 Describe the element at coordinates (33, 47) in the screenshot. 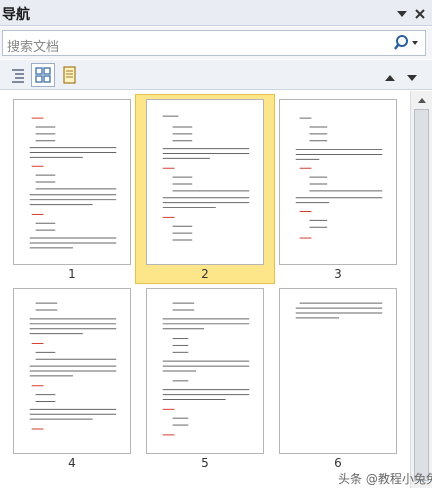

I see `search-placeholder: 搜索文档` at that location.